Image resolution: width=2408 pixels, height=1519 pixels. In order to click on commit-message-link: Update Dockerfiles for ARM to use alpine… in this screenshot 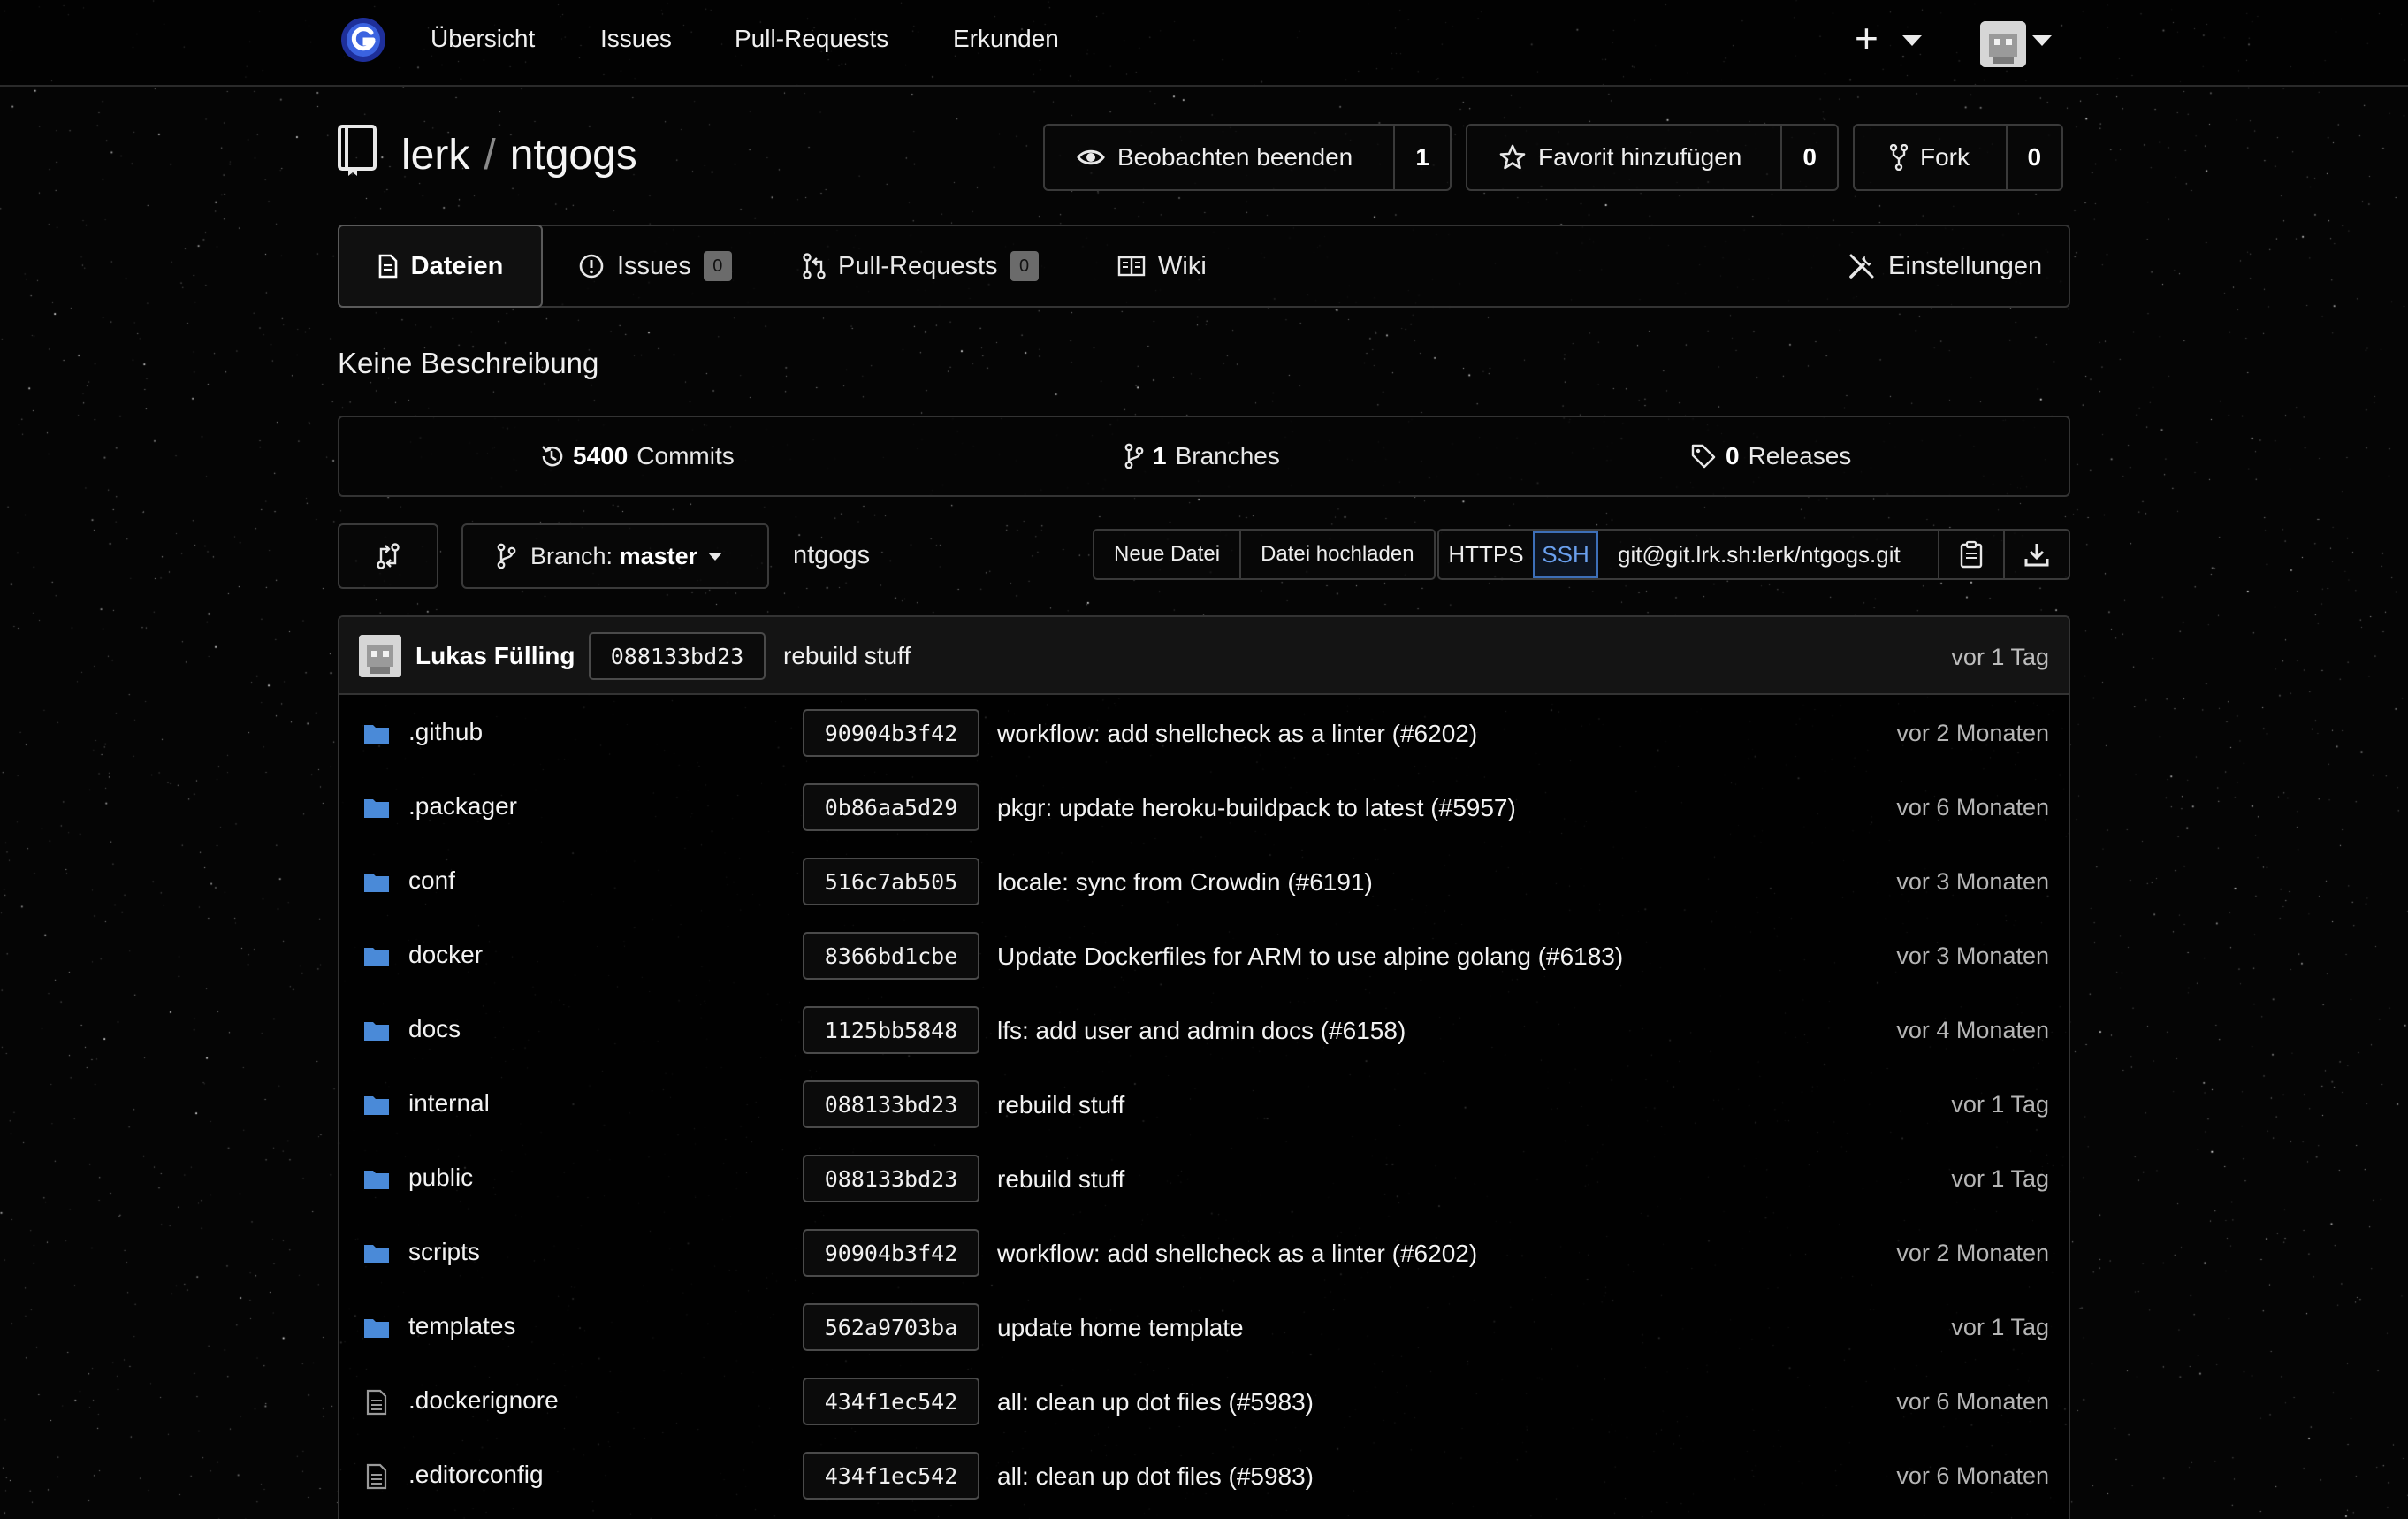, I will do `click(1310, 957)`.